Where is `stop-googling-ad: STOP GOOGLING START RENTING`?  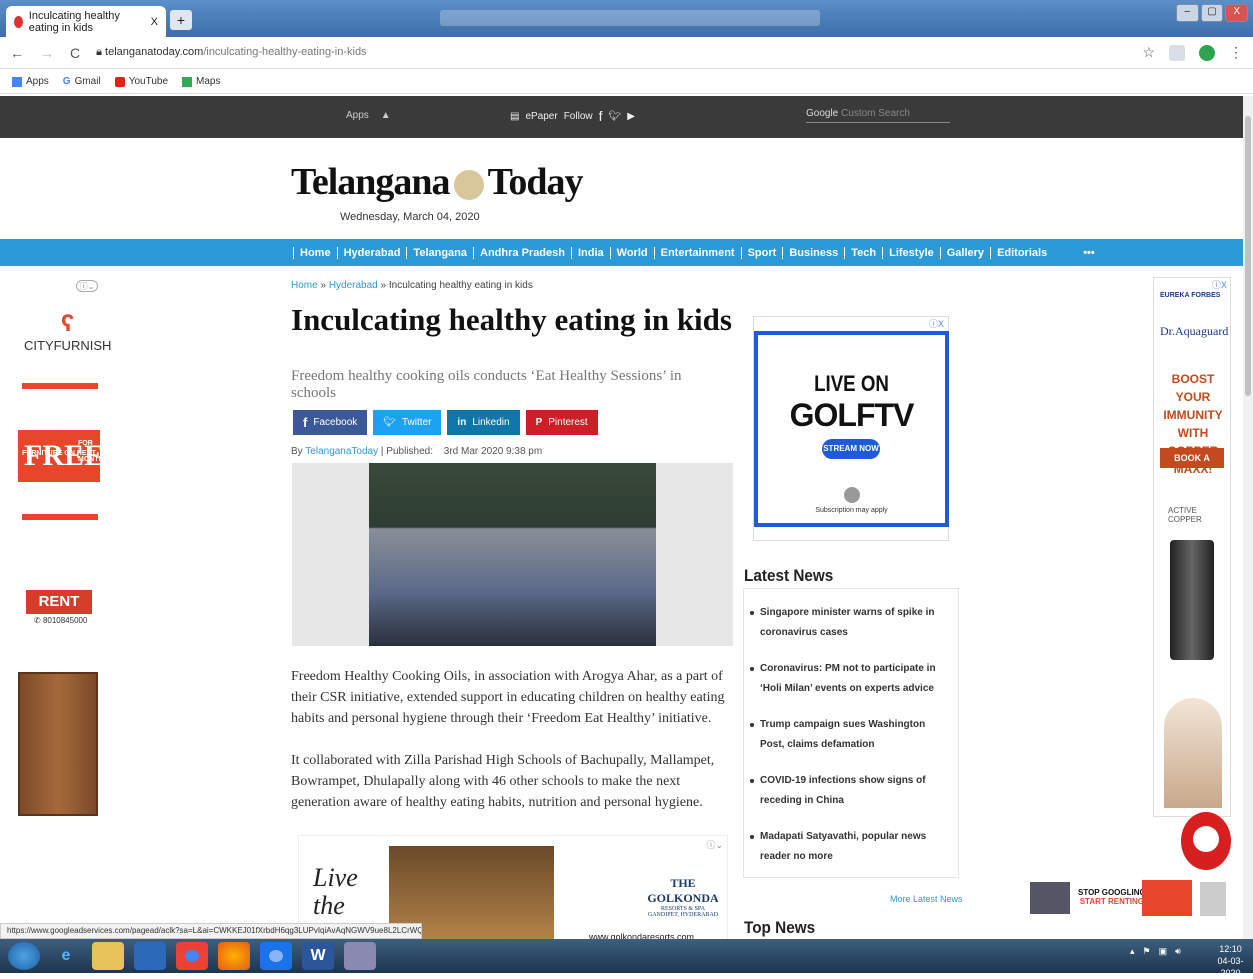 stop-googling-ad: STOP GOOGLING START RENTING is located at coordinates (1132, 898).